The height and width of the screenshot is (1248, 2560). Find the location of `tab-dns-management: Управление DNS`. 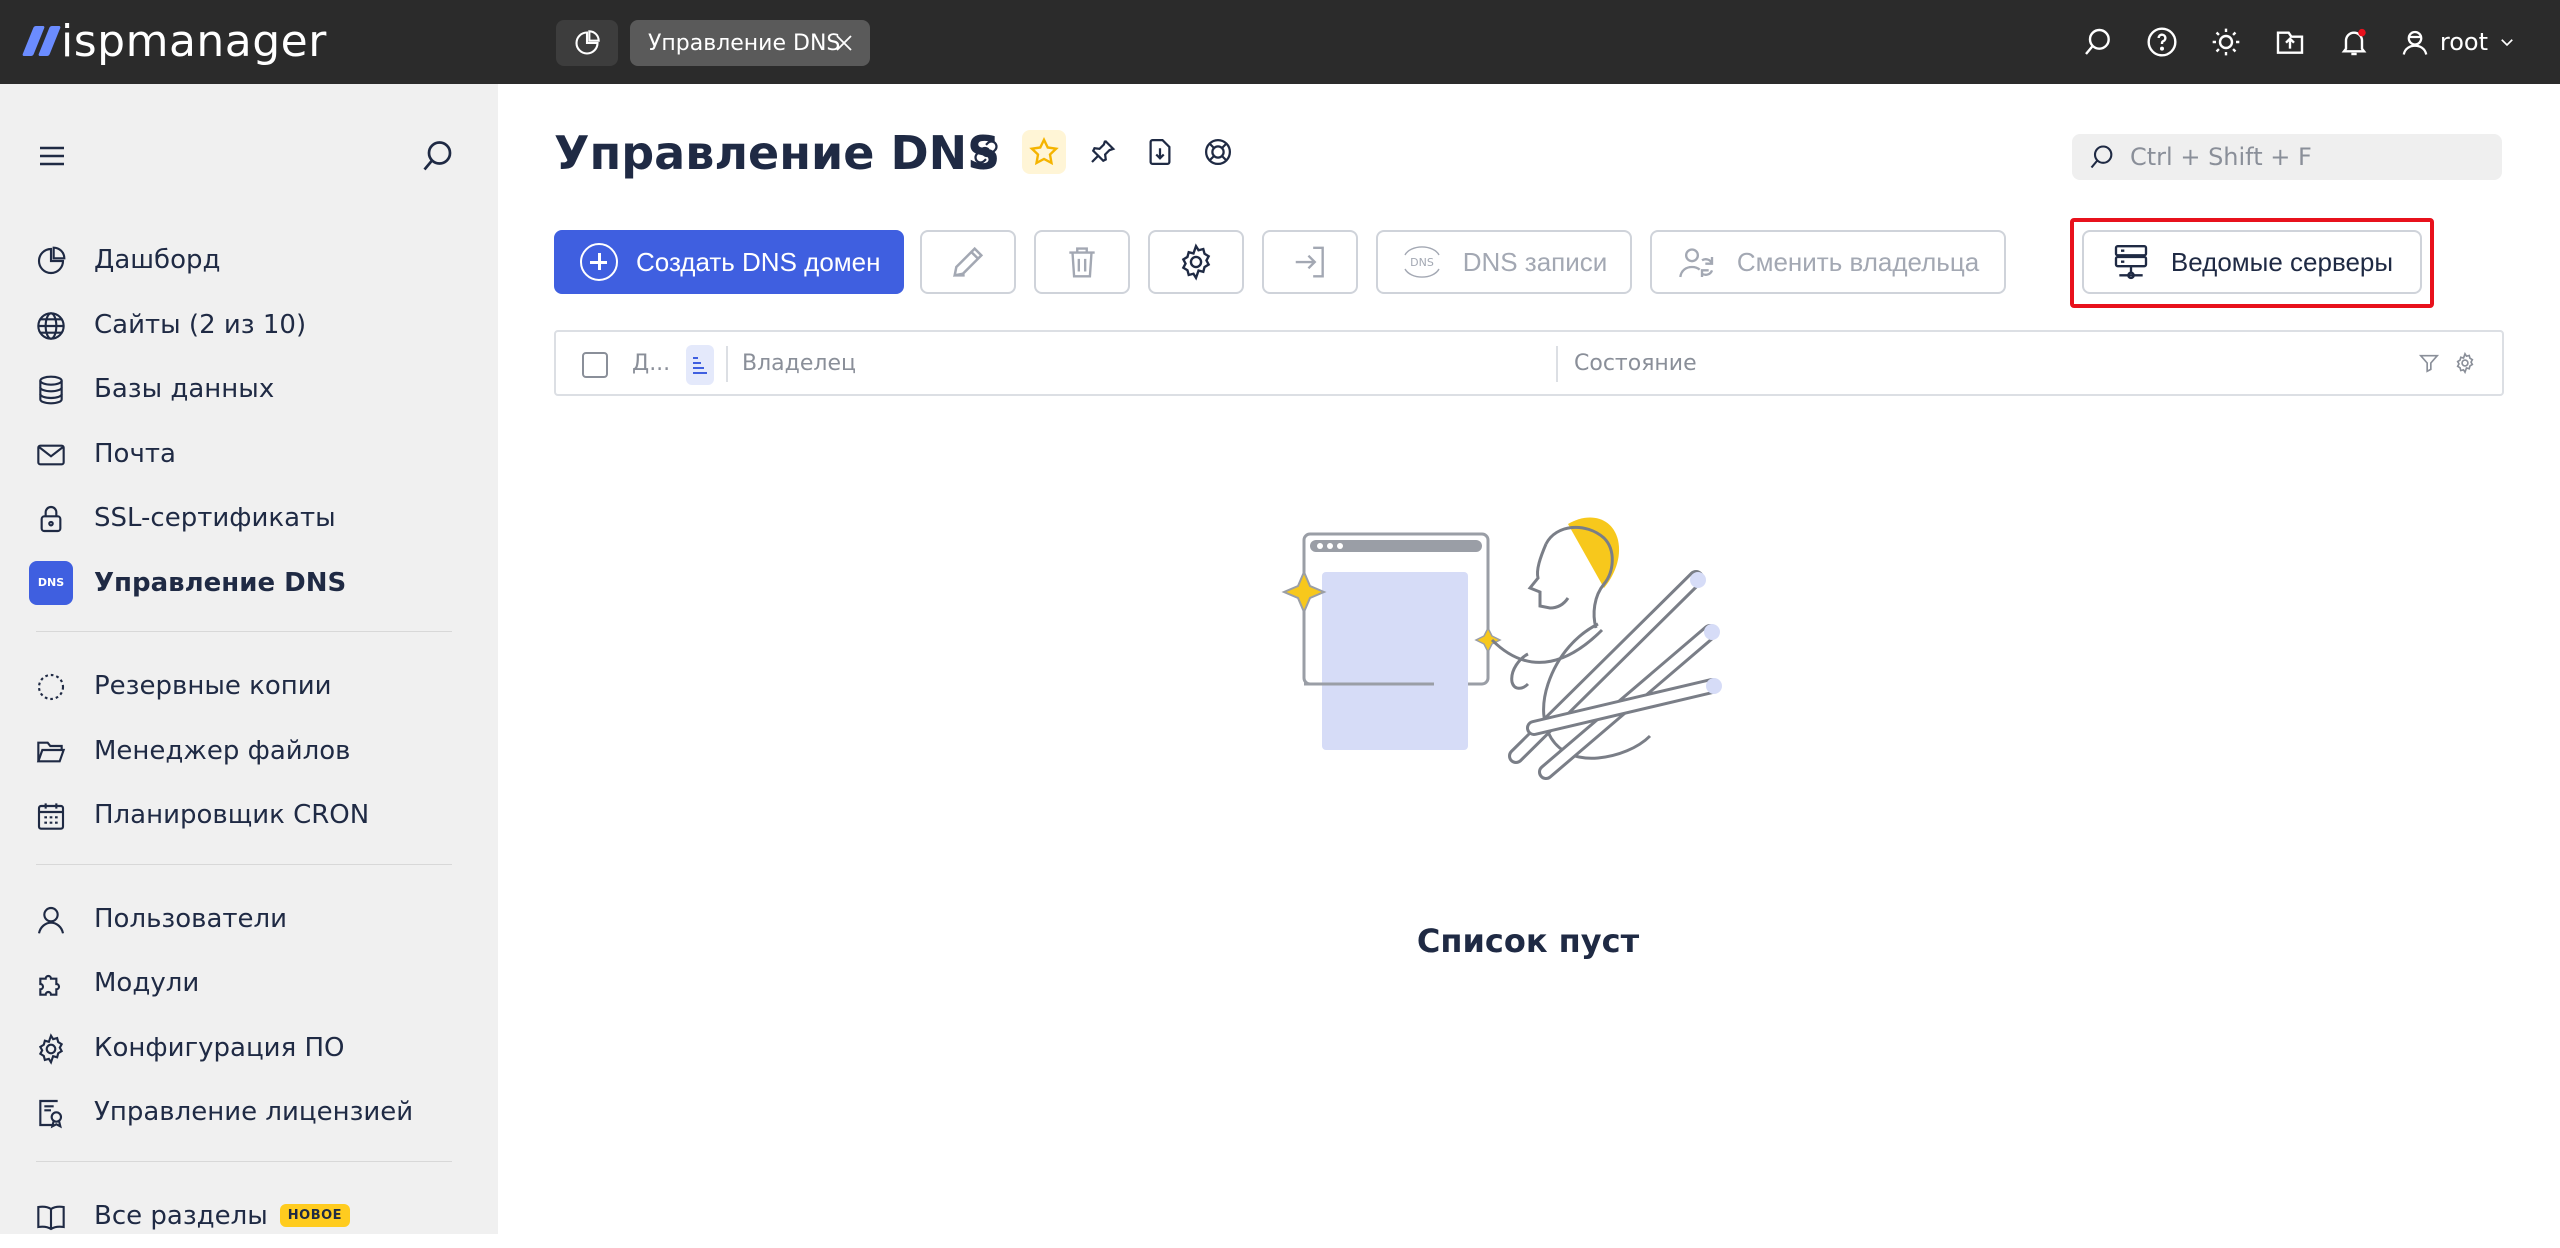

tab-dns-management: Управление DNS is located at coordinates (750, 43).